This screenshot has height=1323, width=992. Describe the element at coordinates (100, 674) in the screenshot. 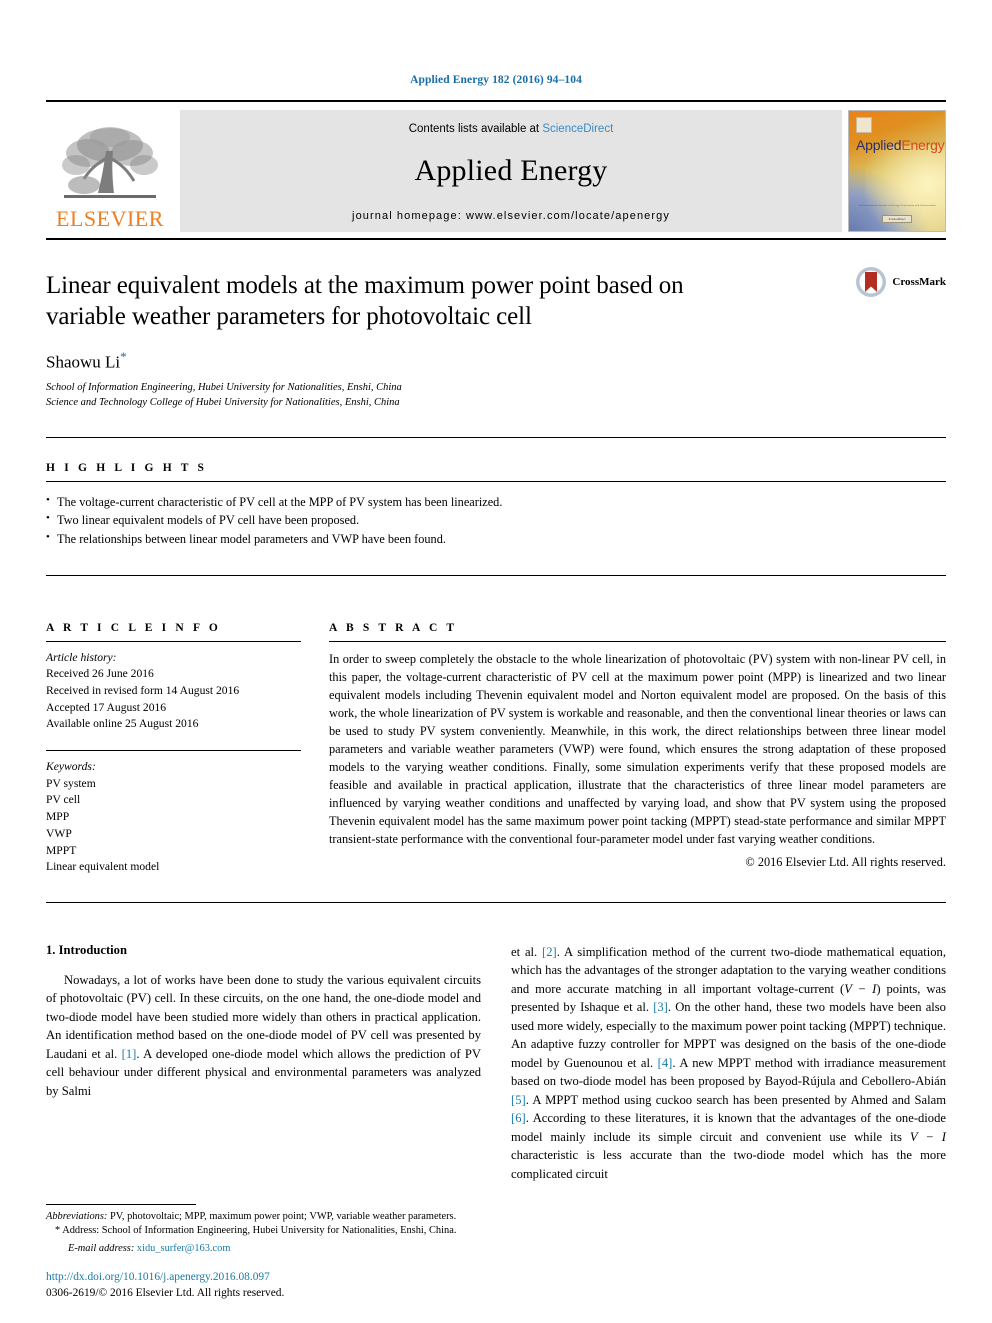

I see `history-received: Received 26 June 2016` at that location.